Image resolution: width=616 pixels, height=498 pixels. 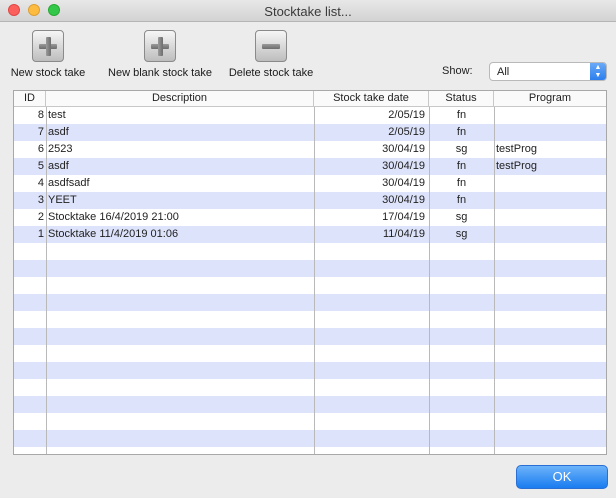 What do you see at coordinates (548, 71) in the screenshot?
I see `show-filter-select: All ▲ ▼` at bounding box center [548, 71].